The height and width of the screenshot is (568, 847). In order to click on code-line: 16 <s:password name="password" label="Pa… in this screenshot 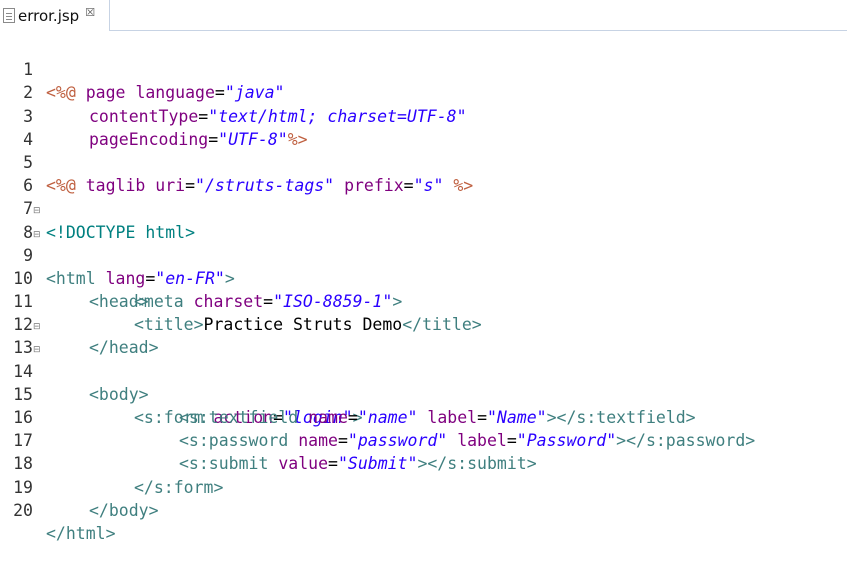, I will do `click(423, 416)`.